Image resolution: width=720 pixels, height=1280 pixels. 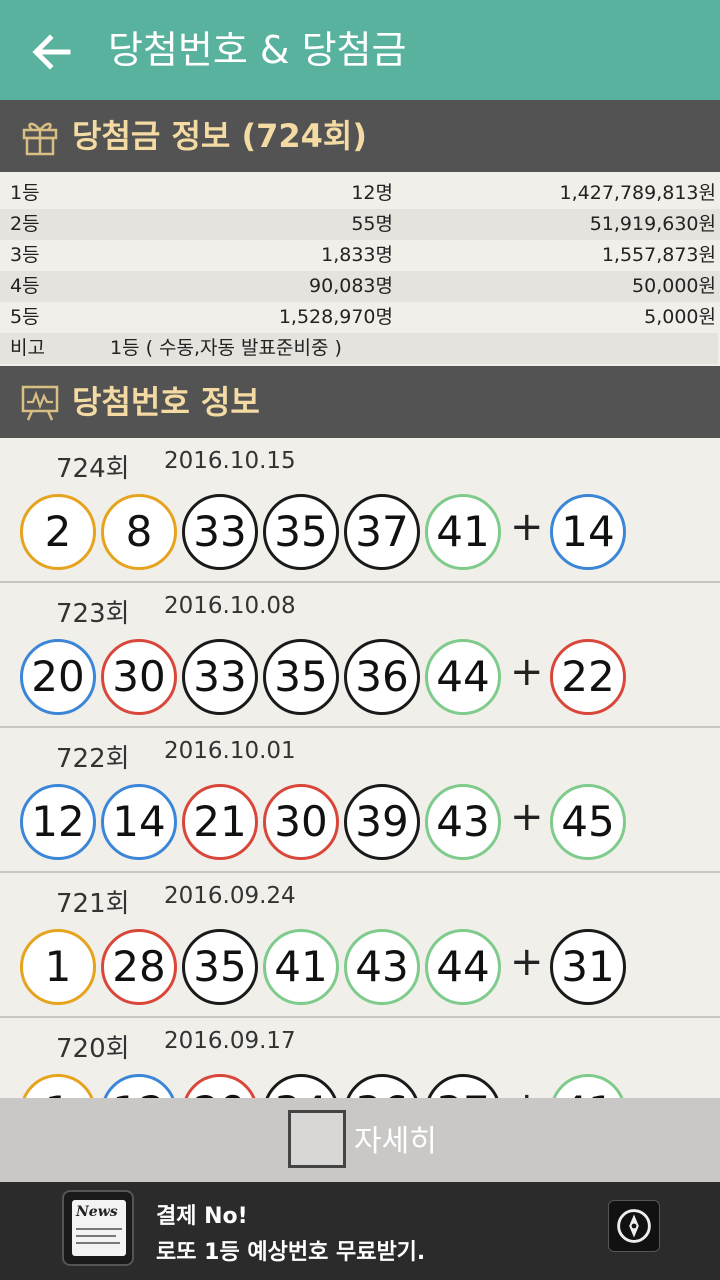 What do you see at coordinates (395, 1138) in the screenshot?
I see `detail-label: 자세히` at bounding box center [395, 1138].